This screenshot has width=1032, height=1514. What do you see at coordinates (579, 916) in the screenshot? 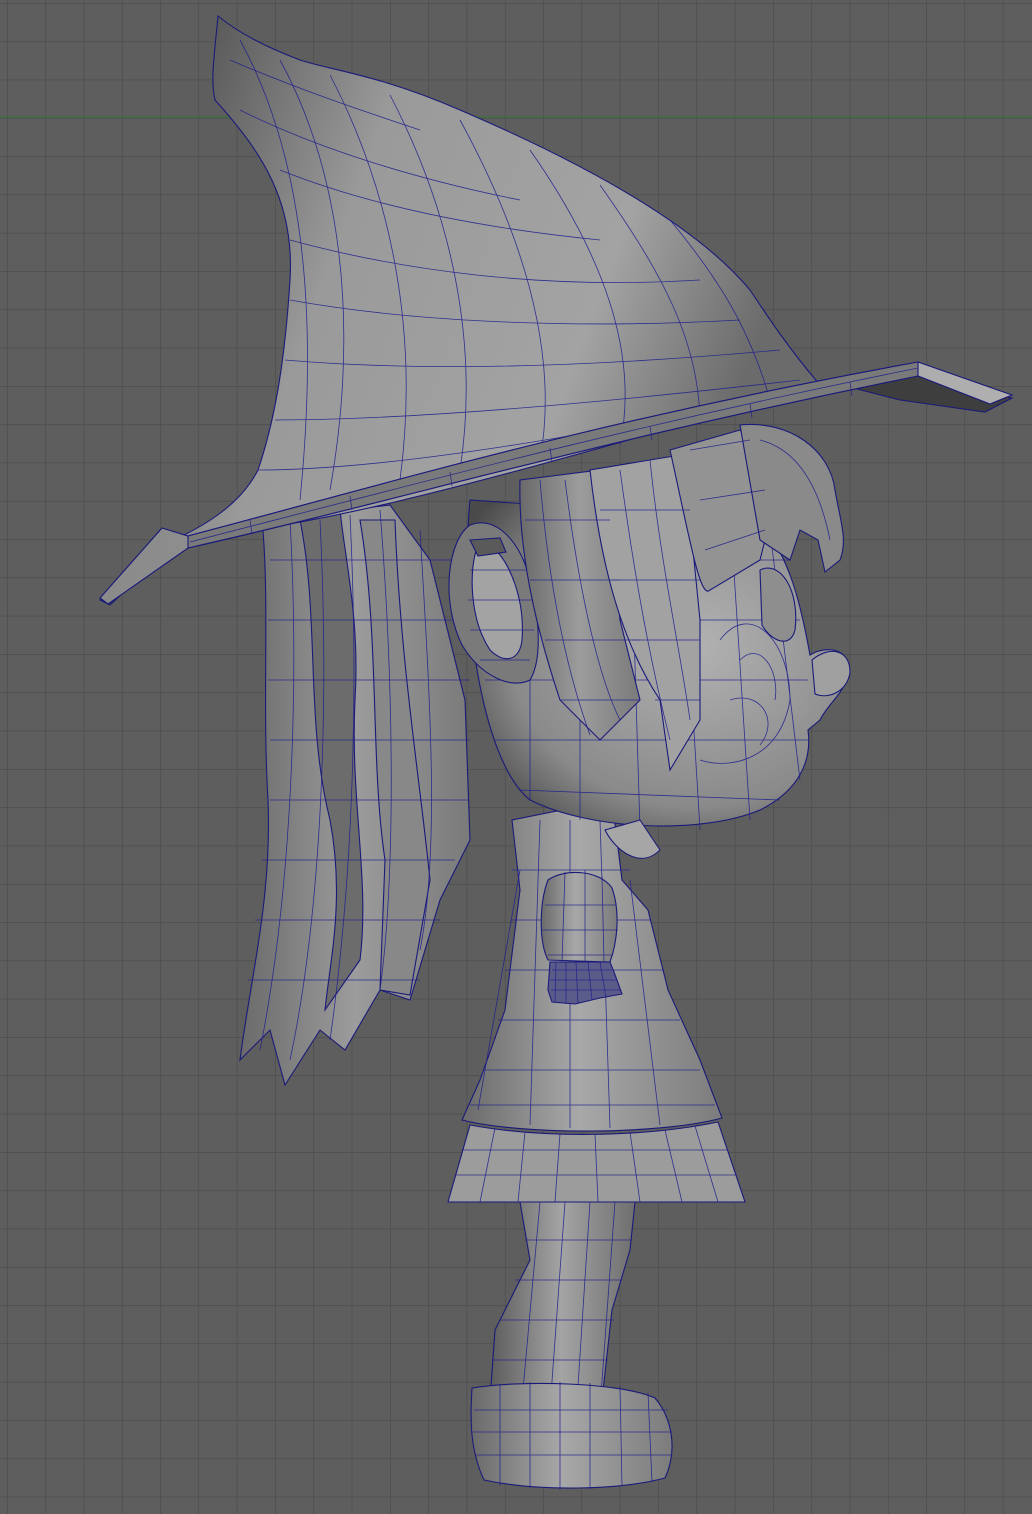
I see `arm-mesh` at bounding box center [579, 916].